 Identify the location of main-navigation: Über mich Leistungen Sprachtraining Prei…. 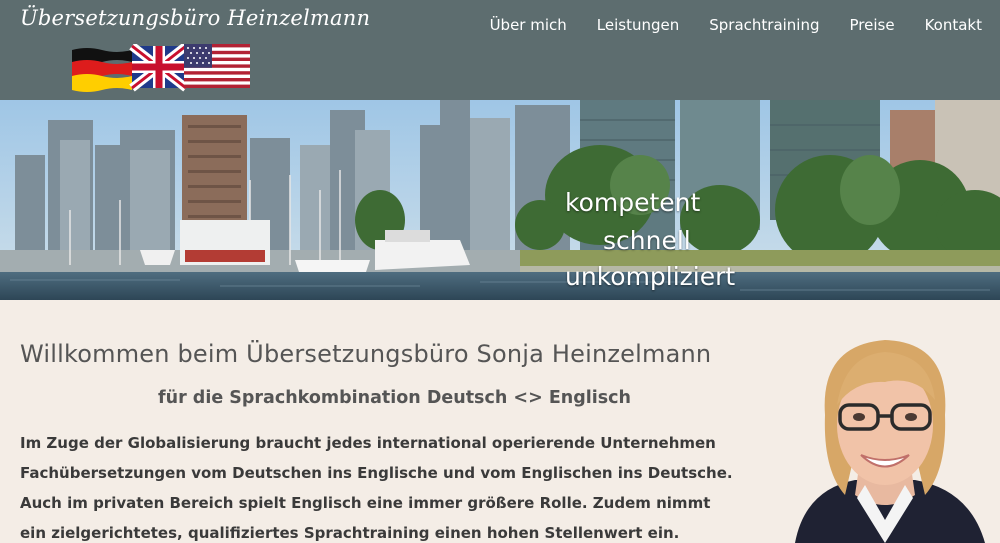
(736, 25).